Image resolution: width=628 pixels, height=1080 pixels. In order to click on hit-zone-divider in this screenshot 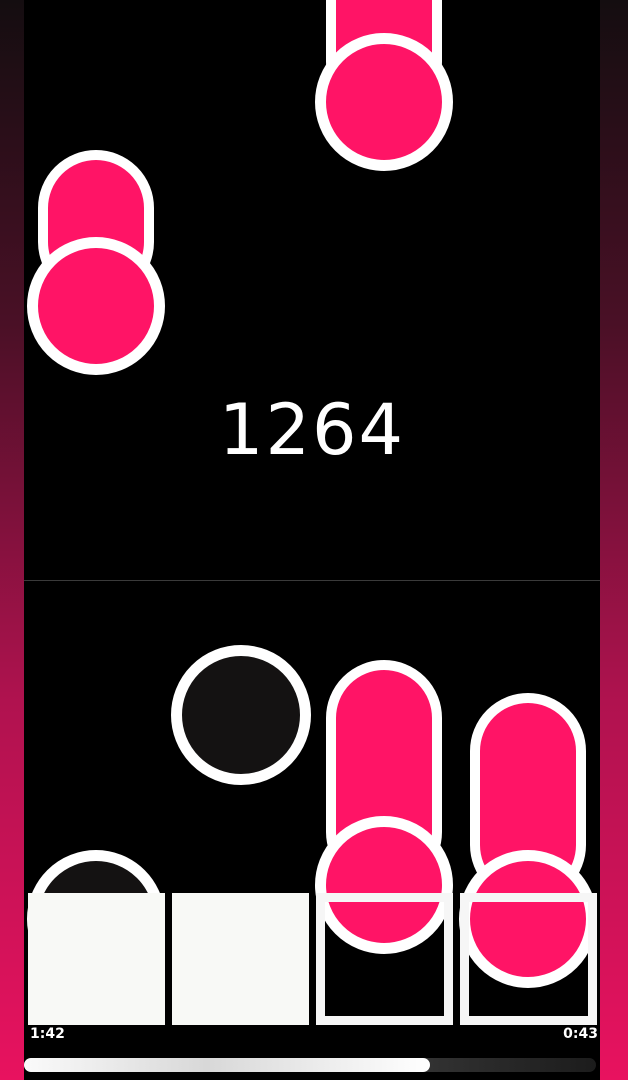, I will do `click(312, 580)`.